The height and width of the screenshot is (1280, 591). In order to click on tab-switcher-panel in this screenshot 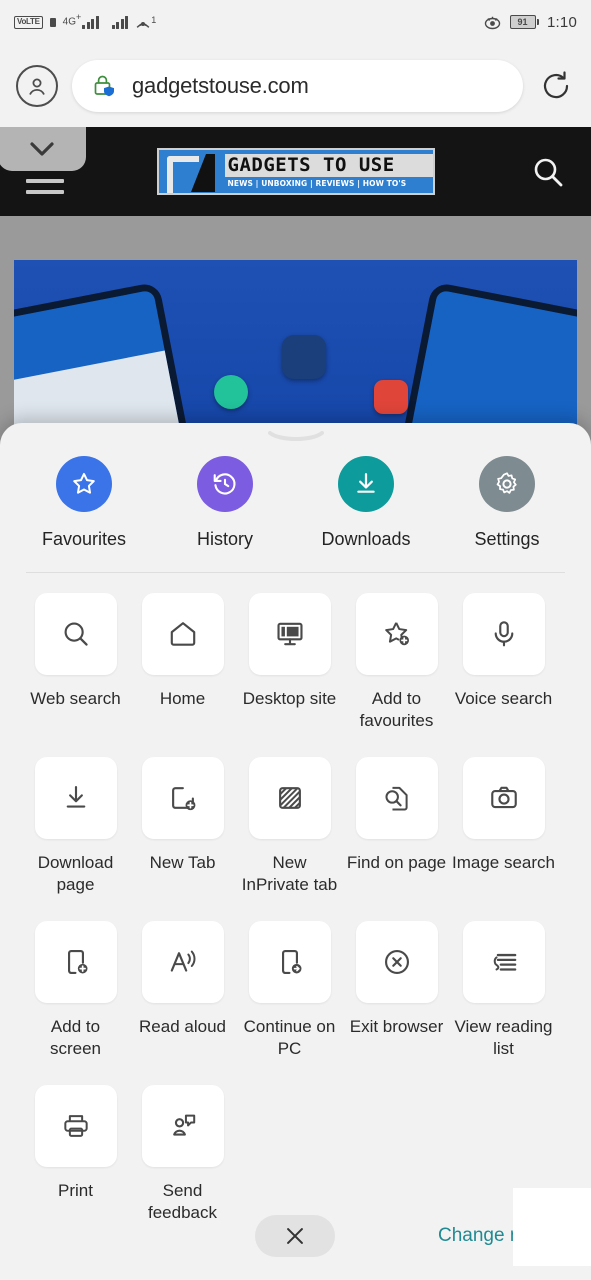, I will do `click(43, 149)`.